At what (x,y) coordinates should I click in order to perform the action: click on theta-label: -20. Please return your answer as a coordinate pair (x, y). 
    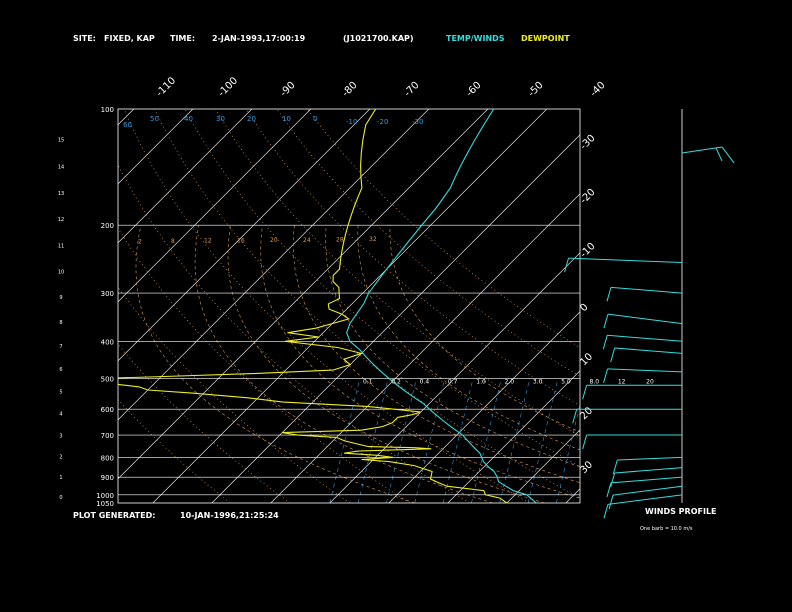
    Looking at the image, I should click on (382, 122).